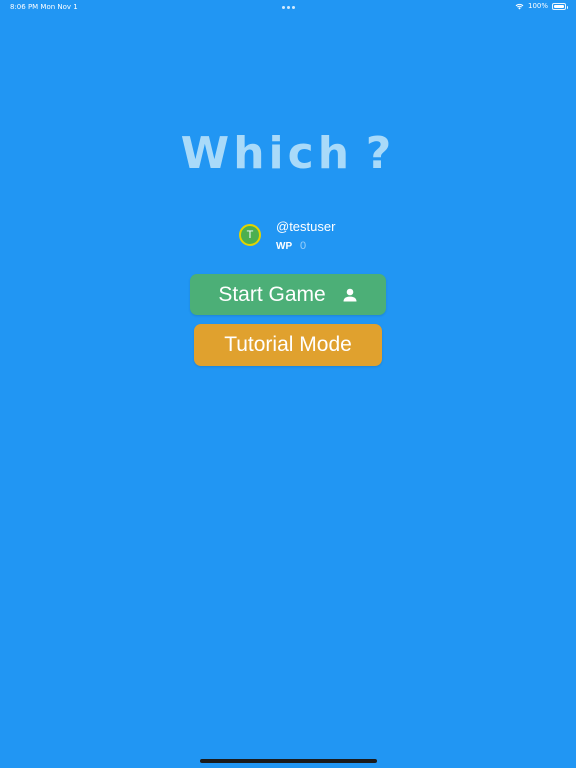 The width and height of the screenshot is (576, 768). What do you see at coordinates (288, 153) in the screenshot?
I see `app-title: Which ?` at bounding box center [288, 153].